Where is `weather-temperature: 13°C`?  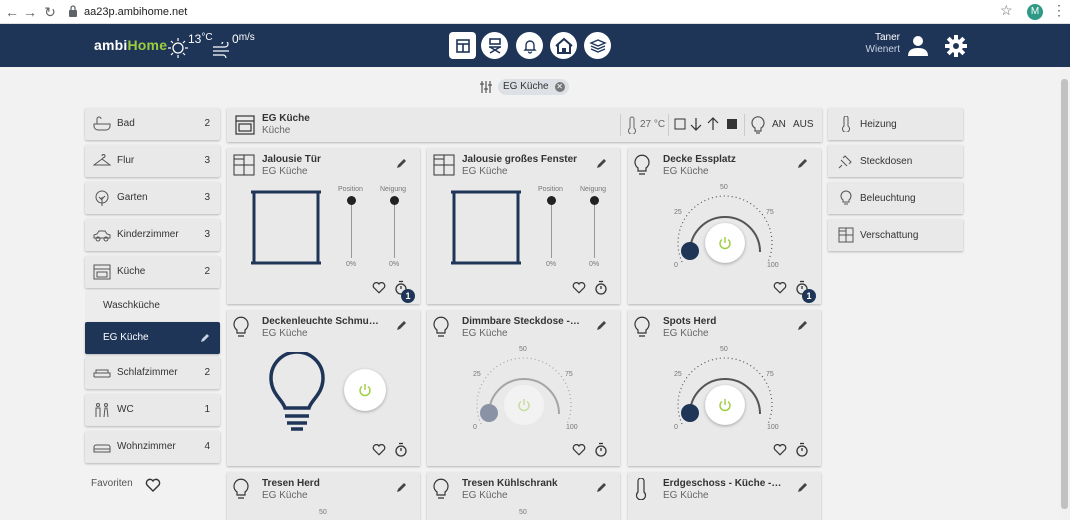 weather-temperature: 13°C is located at coordinates (190, 45).